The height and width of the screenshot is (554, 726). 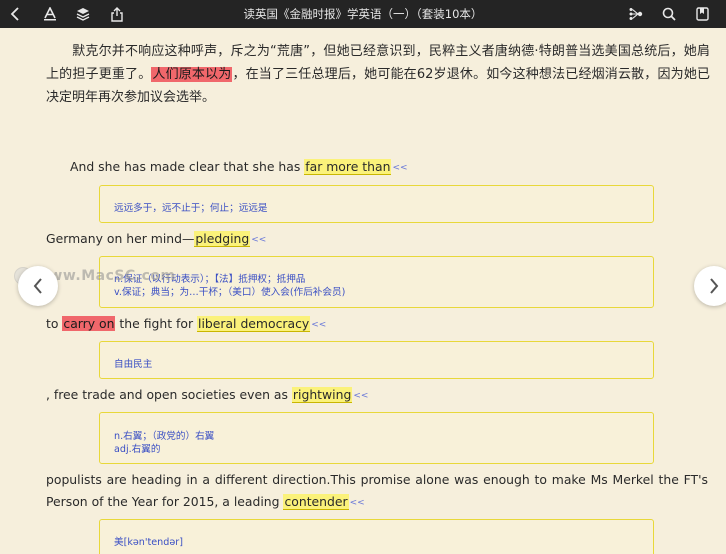 What do you see at coordinates (322, 395) in the screenshot?
I see `vocab-highlight: rightwing` at bounding box center [322, 395].